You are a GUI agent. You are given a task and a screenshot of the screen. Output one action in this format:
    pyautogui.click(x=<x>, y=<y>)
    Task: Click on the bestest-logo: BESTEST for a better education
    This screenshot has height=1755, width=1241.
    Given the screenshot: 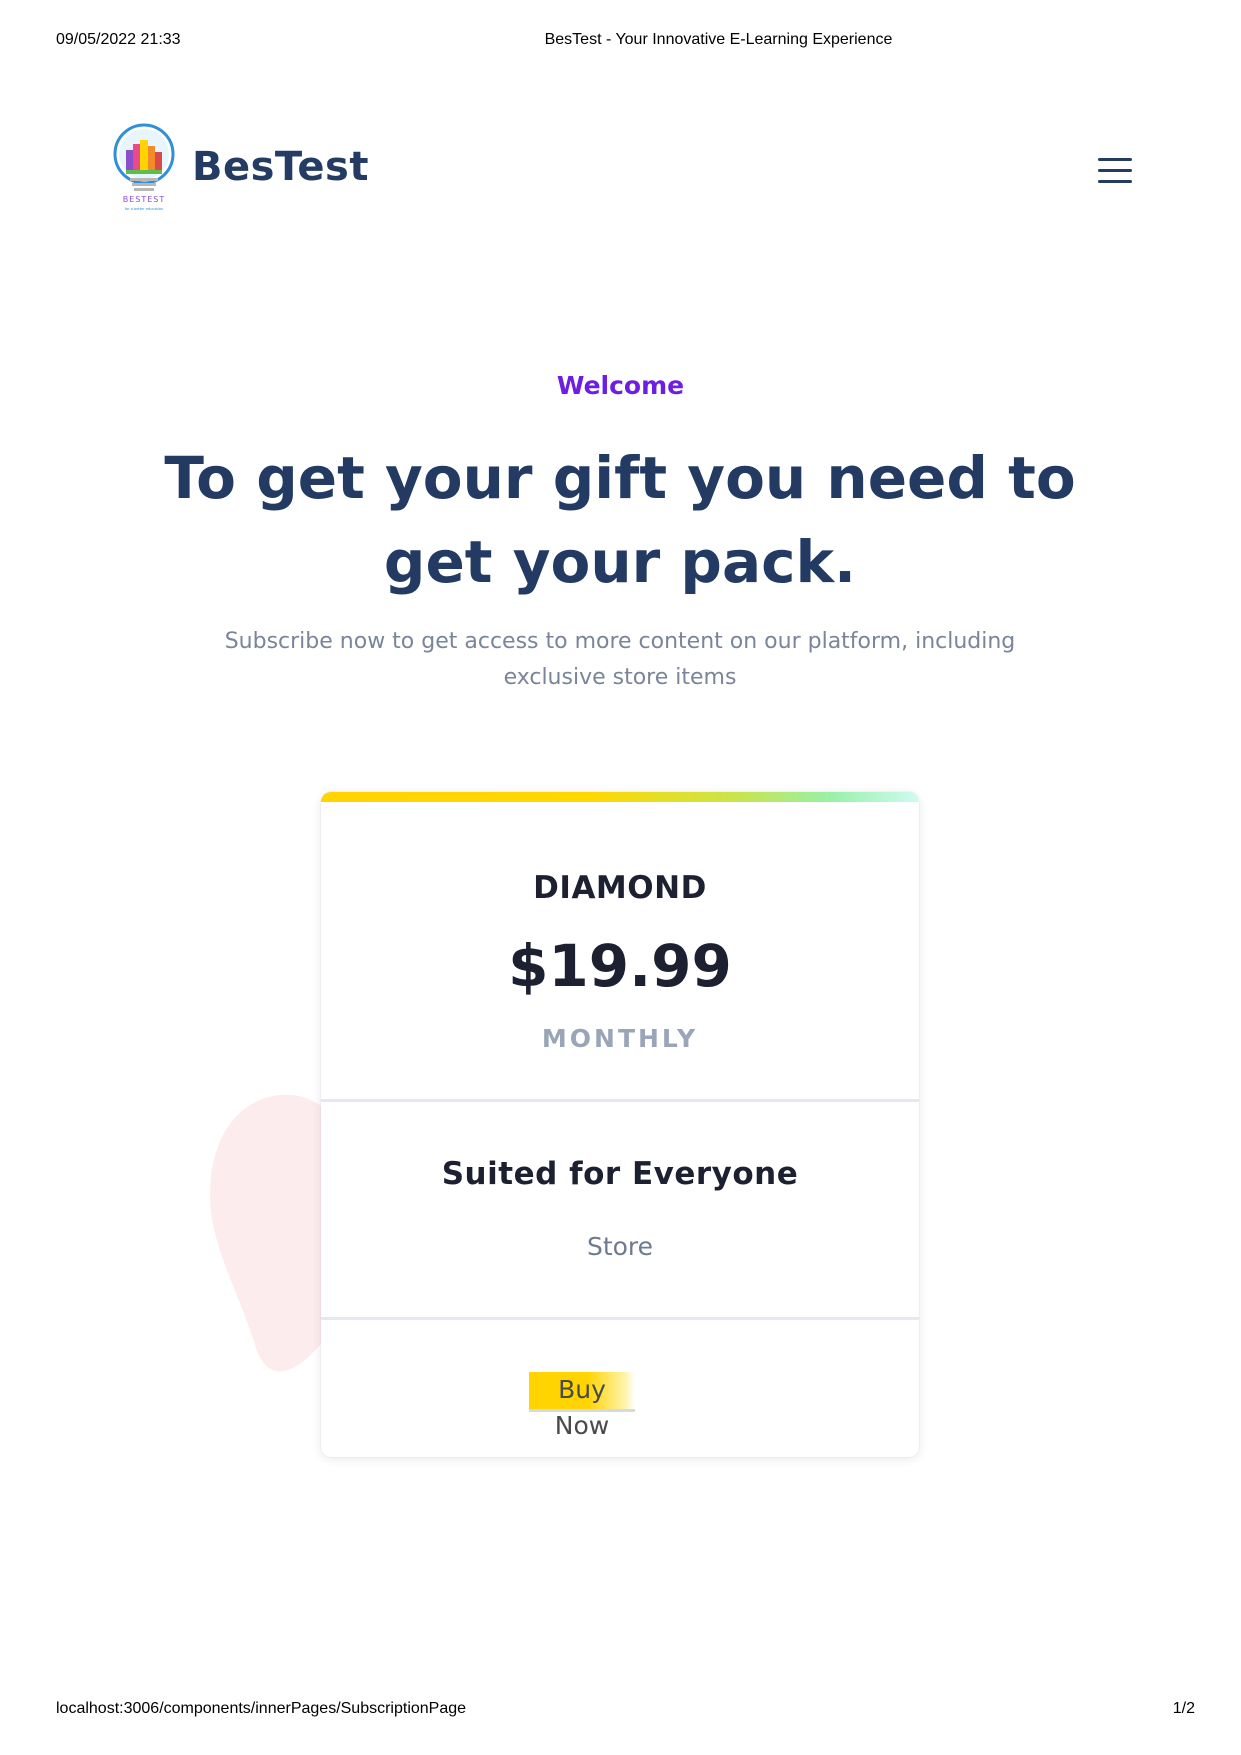 What is the action you would take?
    pyautogui.click(x=144, y=168)
    